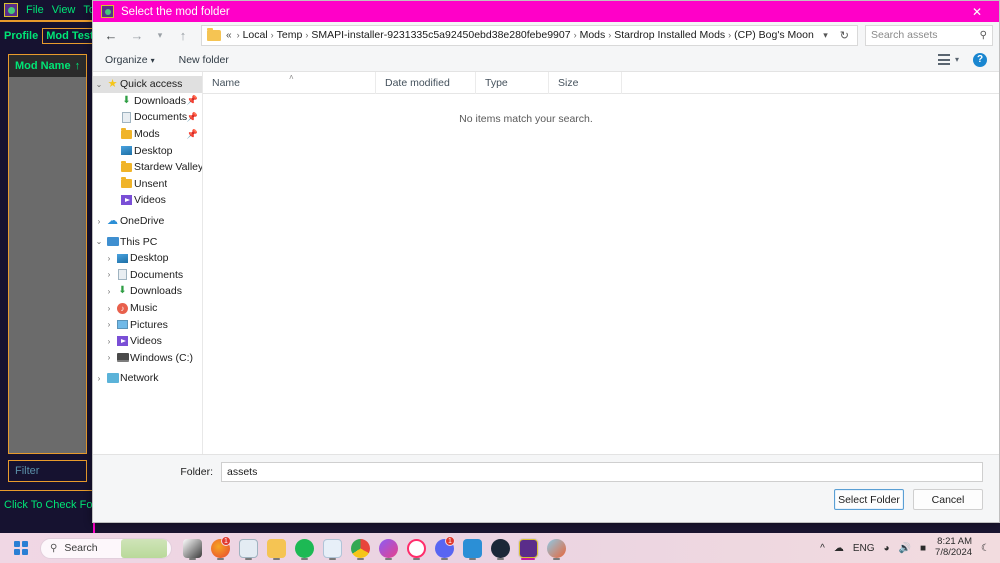 The height and width of the screenshot is (563, 1000). Describe the element at coordinates (332, 548) in the screenshot. I see `notepad-icon` at that location.